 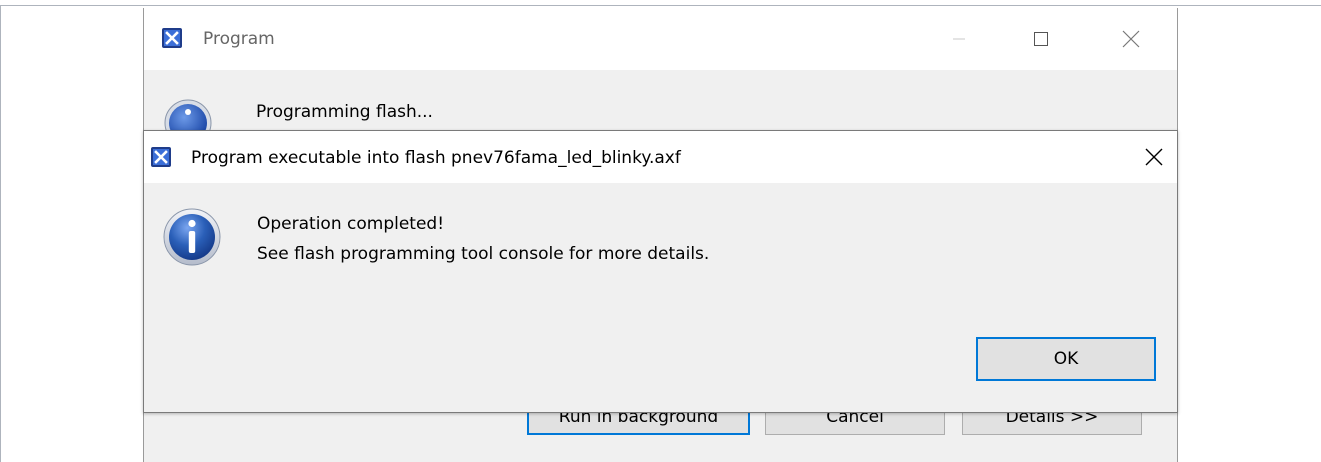 I want to click on dialog-close-button, so click(x=1154, y=157).